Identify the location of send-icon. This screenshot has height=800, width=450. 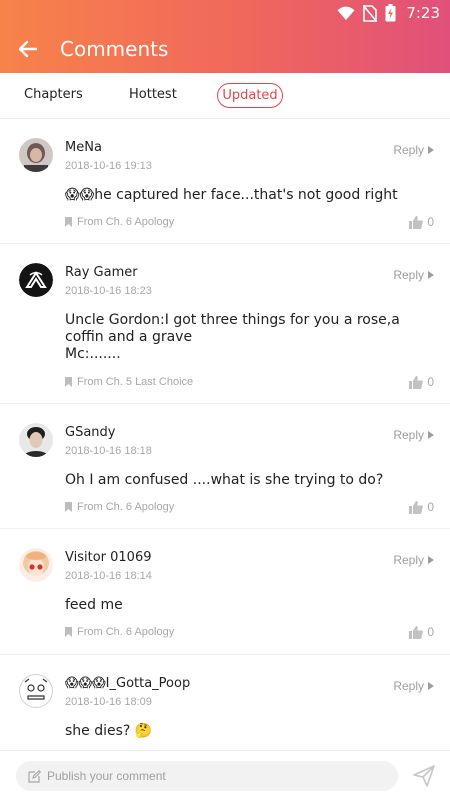
(424, 776).